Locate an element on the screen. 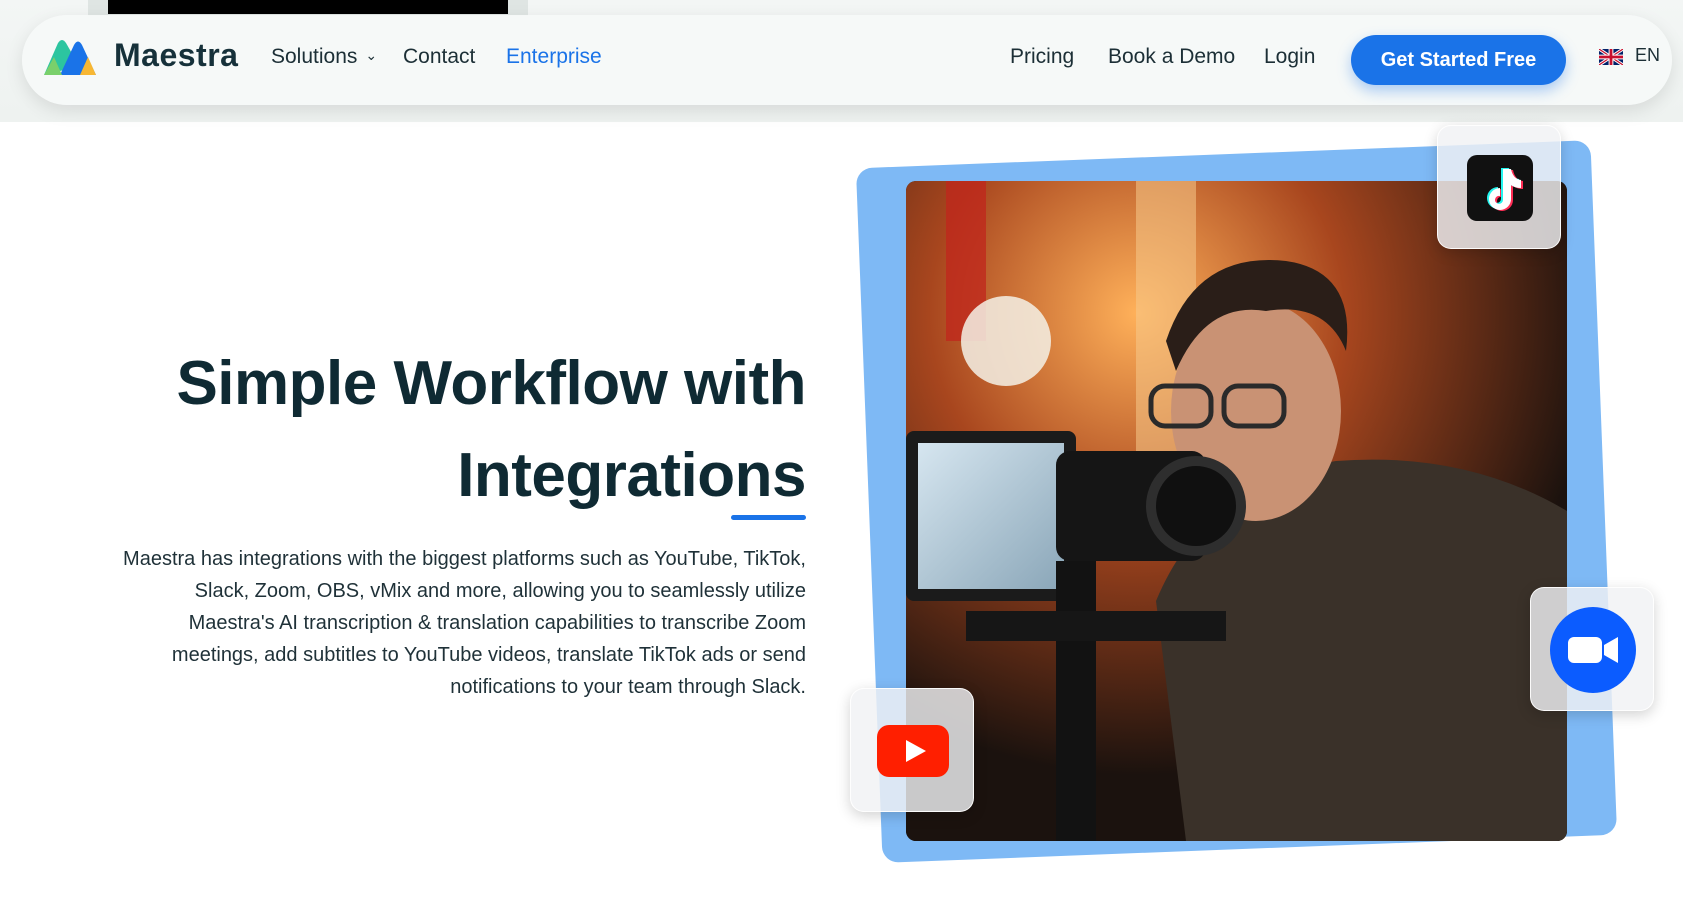 This screenshot has height=899, width=1683. maestra-logo-icon is located at coordinates (70, 57).